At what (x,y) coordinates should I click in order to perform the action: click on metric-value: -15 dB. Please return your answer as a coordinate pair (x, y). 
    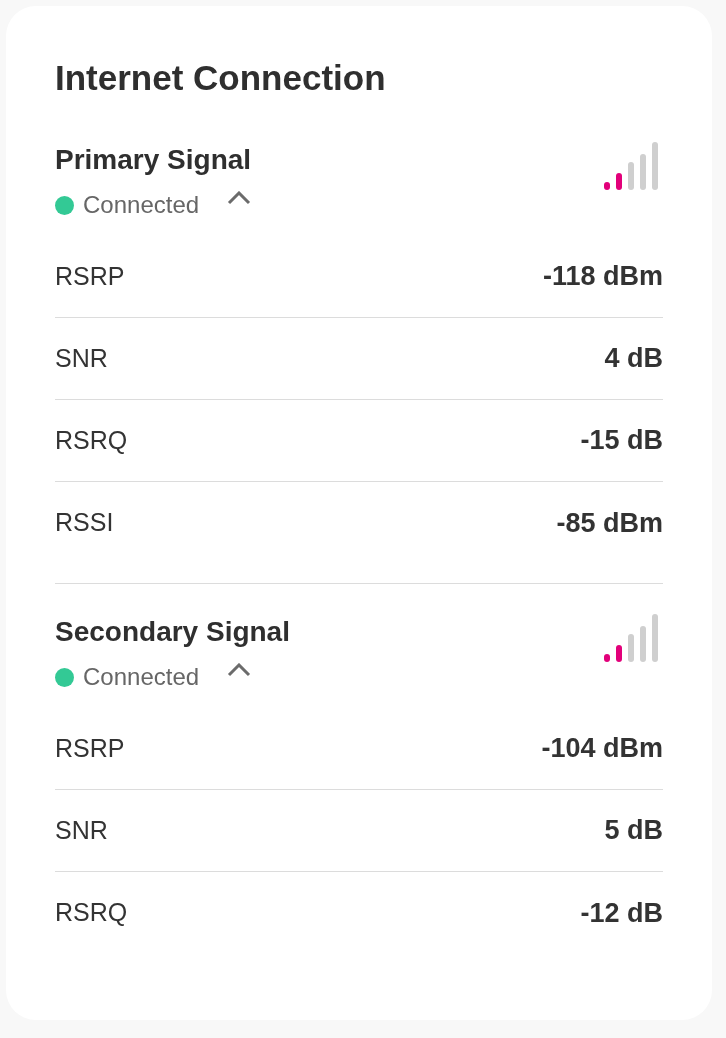
    Looking at the image, I should click on (621, 441).